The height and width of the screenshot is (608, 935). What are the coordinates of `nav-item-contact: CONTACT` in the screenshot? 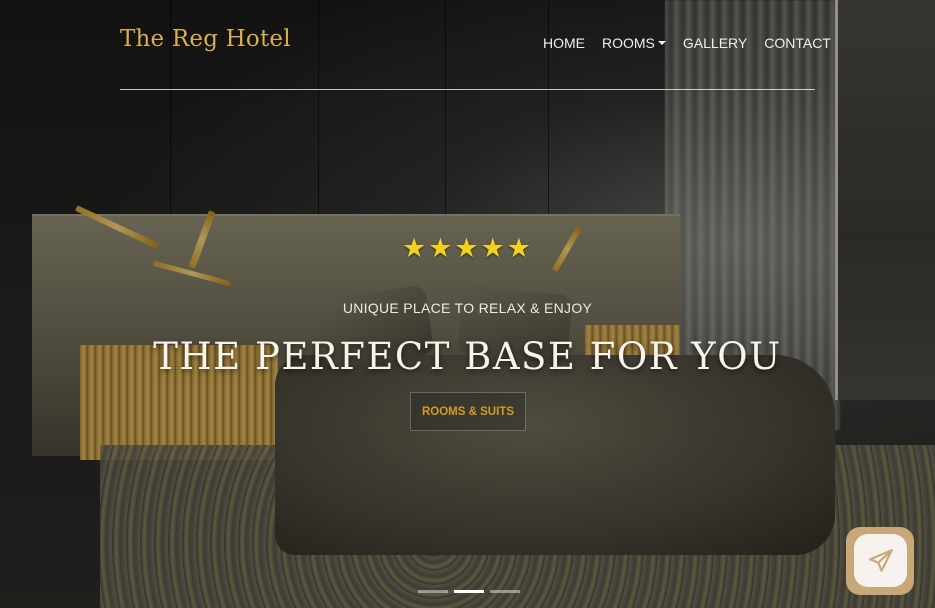 It's located at (797, 43).